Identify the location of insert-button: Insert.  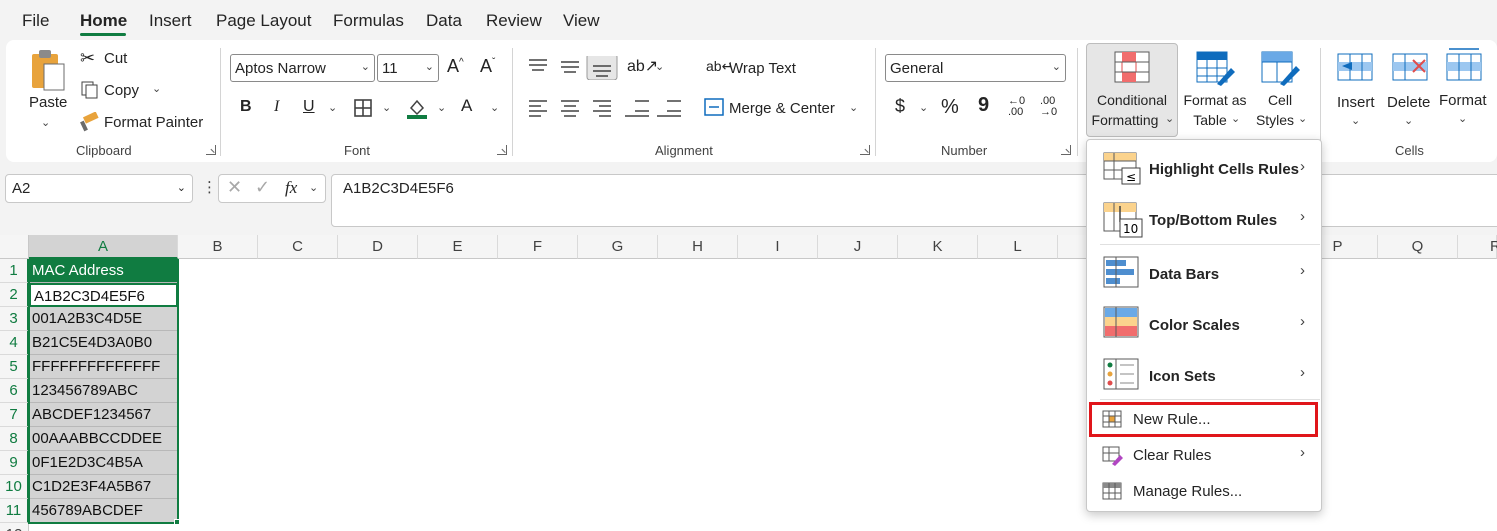
(1356, 102).